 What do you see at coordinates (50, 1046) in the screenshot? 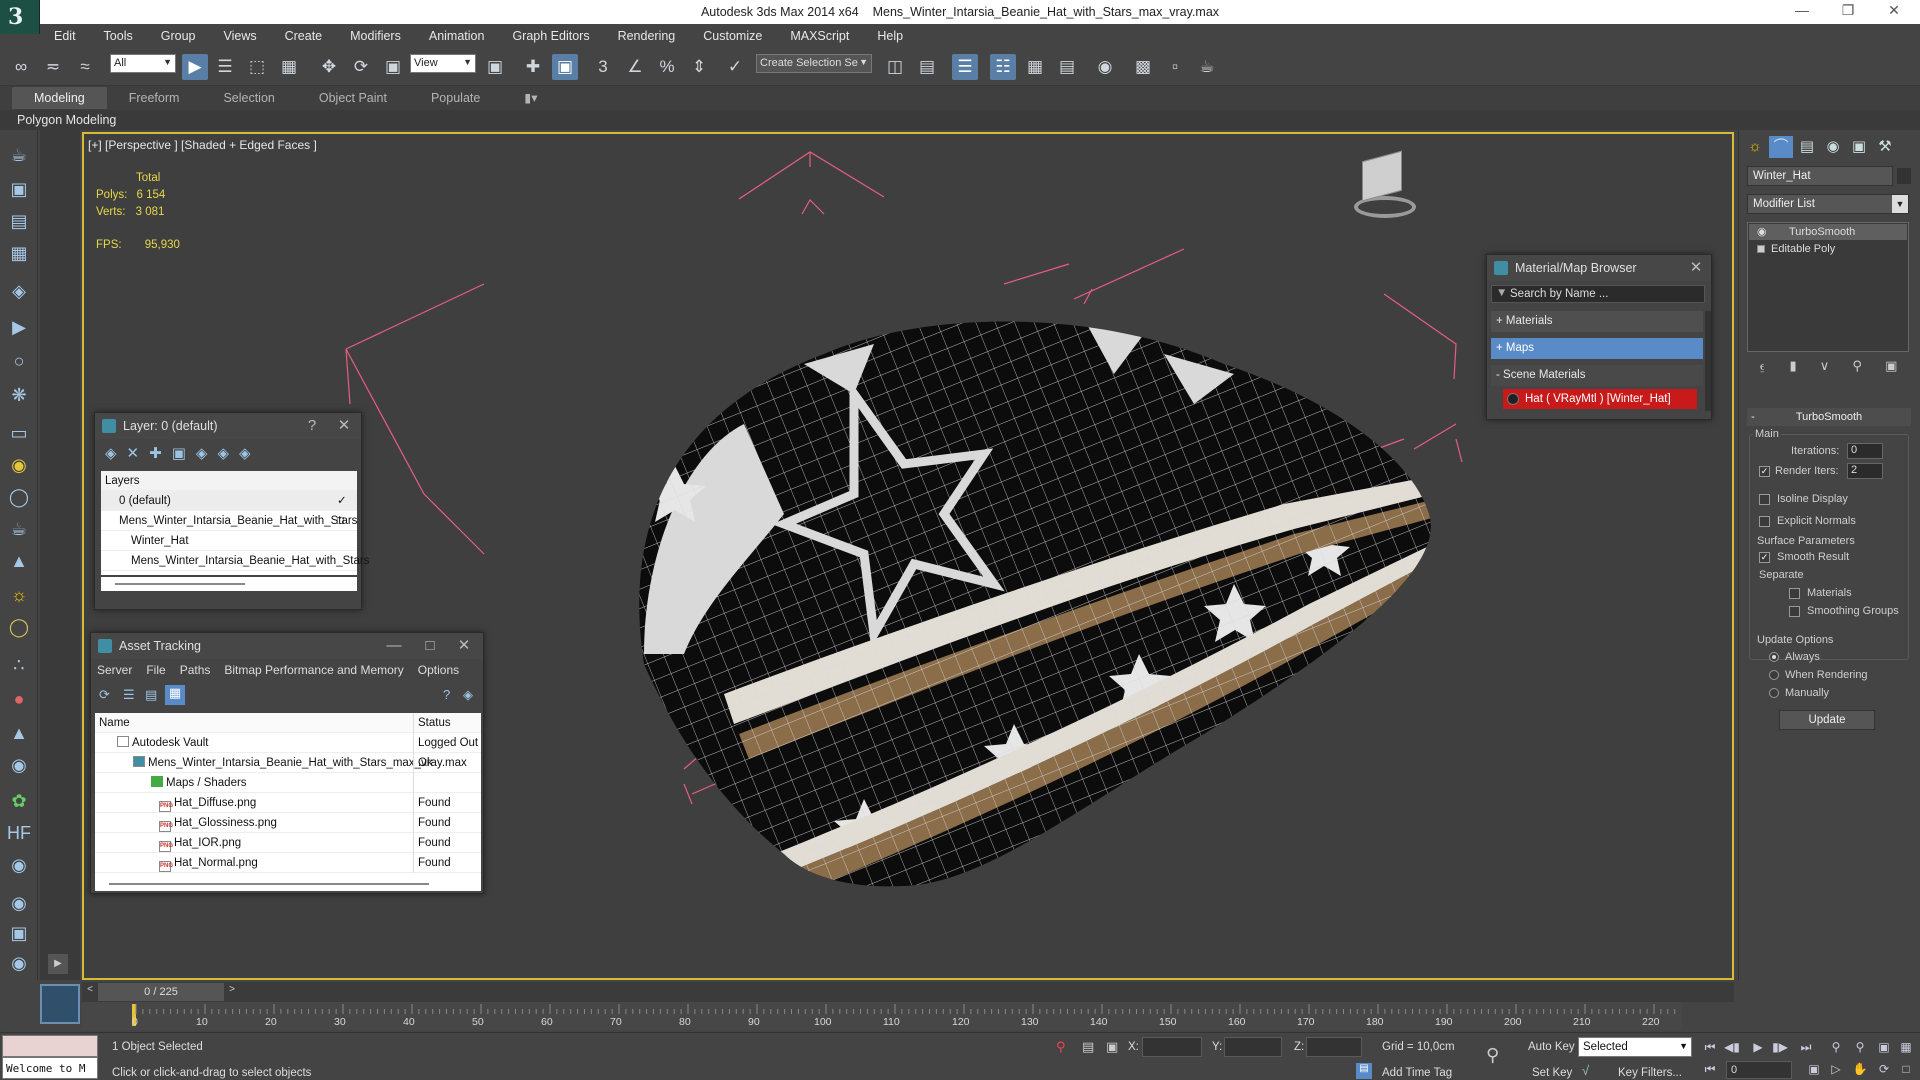
I see `maxscript-listener-top` at bounding box center [50, 1046].